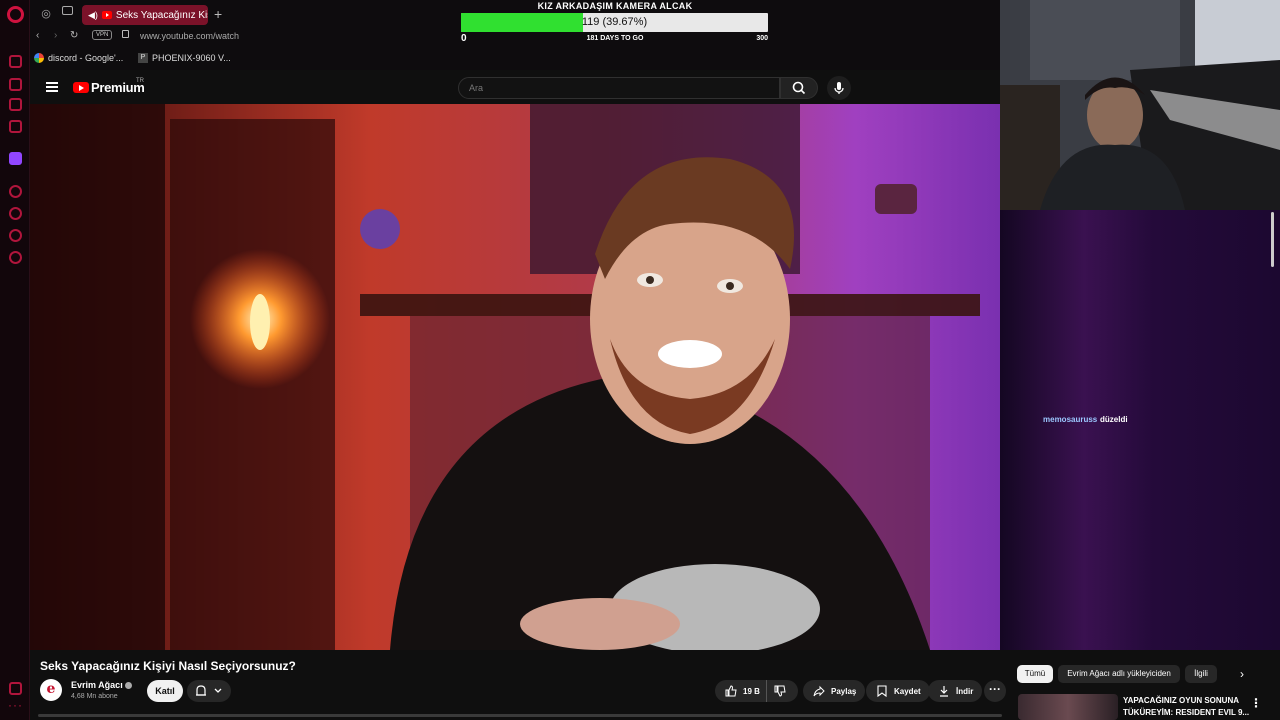  I want to click on search-icon, so click(799, 88).